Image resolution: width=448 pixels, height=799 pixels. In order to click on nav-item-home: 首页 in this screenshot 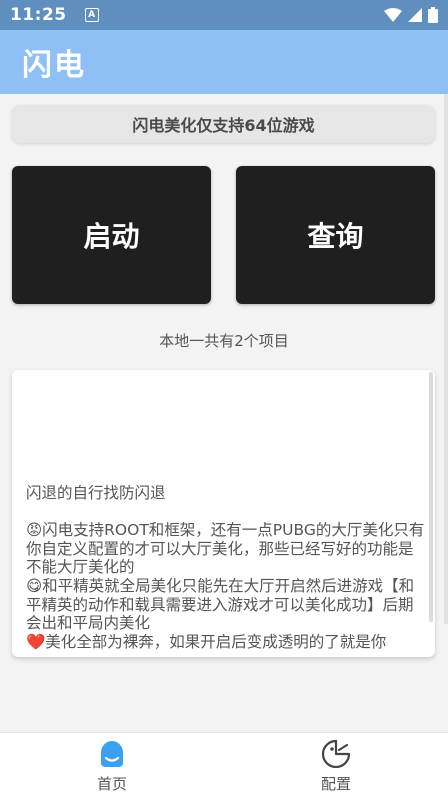, I will do `click(112, 766)`.